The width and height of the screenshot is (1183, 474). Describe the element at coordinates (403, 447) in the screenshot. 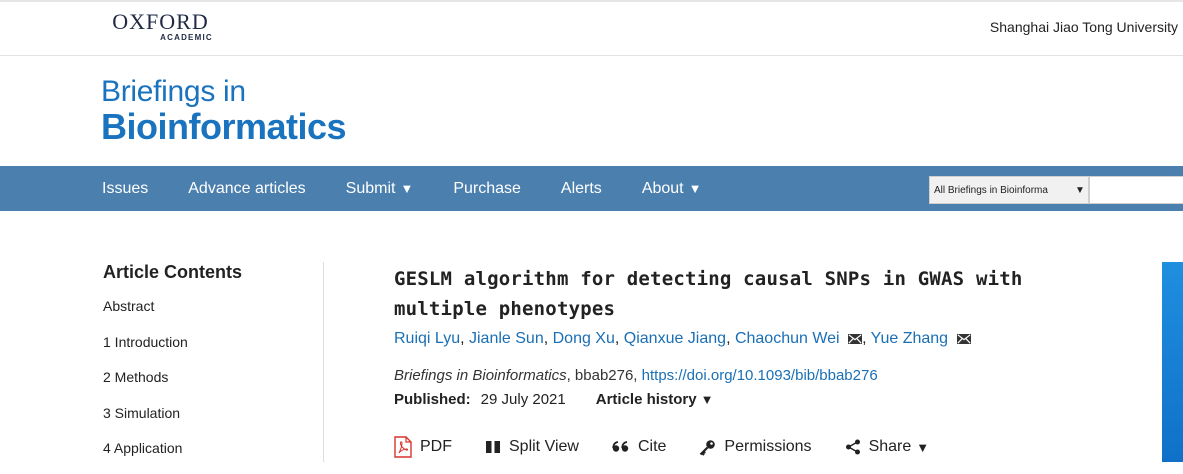

I see `pdf-icon` at that location.